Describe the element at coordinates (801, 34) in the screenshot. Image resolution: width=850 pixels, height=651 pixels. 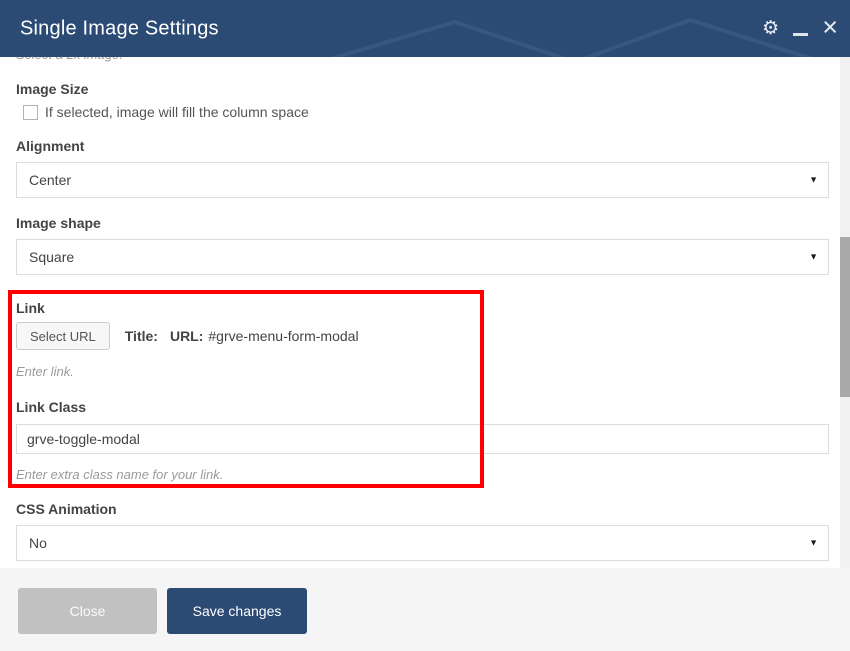
I see `minimize-icon` at that location.